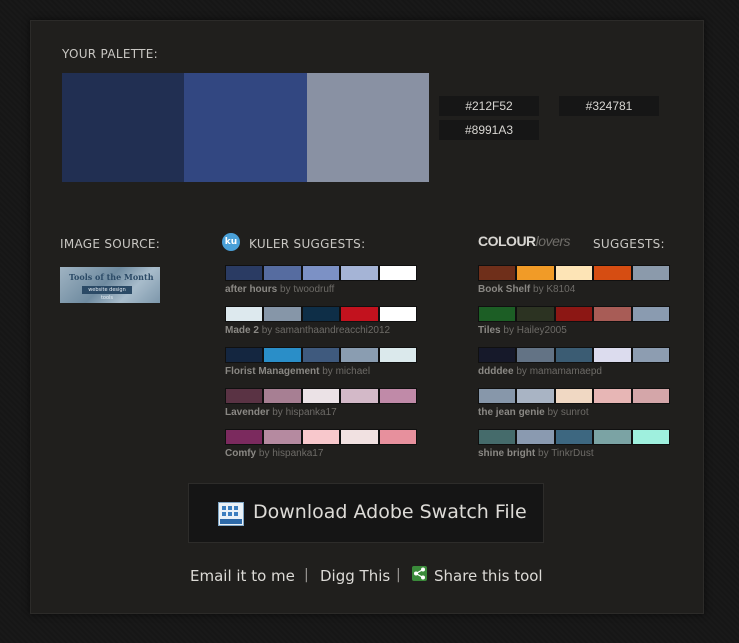 This screenshot has height=643, width=739. What do you see at coordinates (333, 330) in the screenshot?
I see `suggestion-author: samanthaandreacchi2012` at bounding box center [333, 330].